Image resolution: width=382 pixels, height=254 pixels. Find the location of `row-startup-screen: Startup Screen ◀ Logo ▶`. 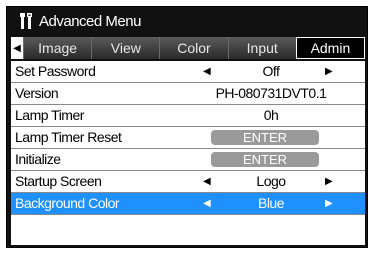

row-startup-screen: Startup Screen ◀ Logo ▶ is located at coordinates (188, 182).